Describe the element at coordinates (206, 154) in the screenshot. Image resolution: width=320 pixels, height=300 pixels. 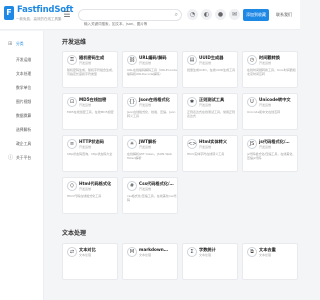
I see `card-desc: Html实体字符在线转义工具` at that location.